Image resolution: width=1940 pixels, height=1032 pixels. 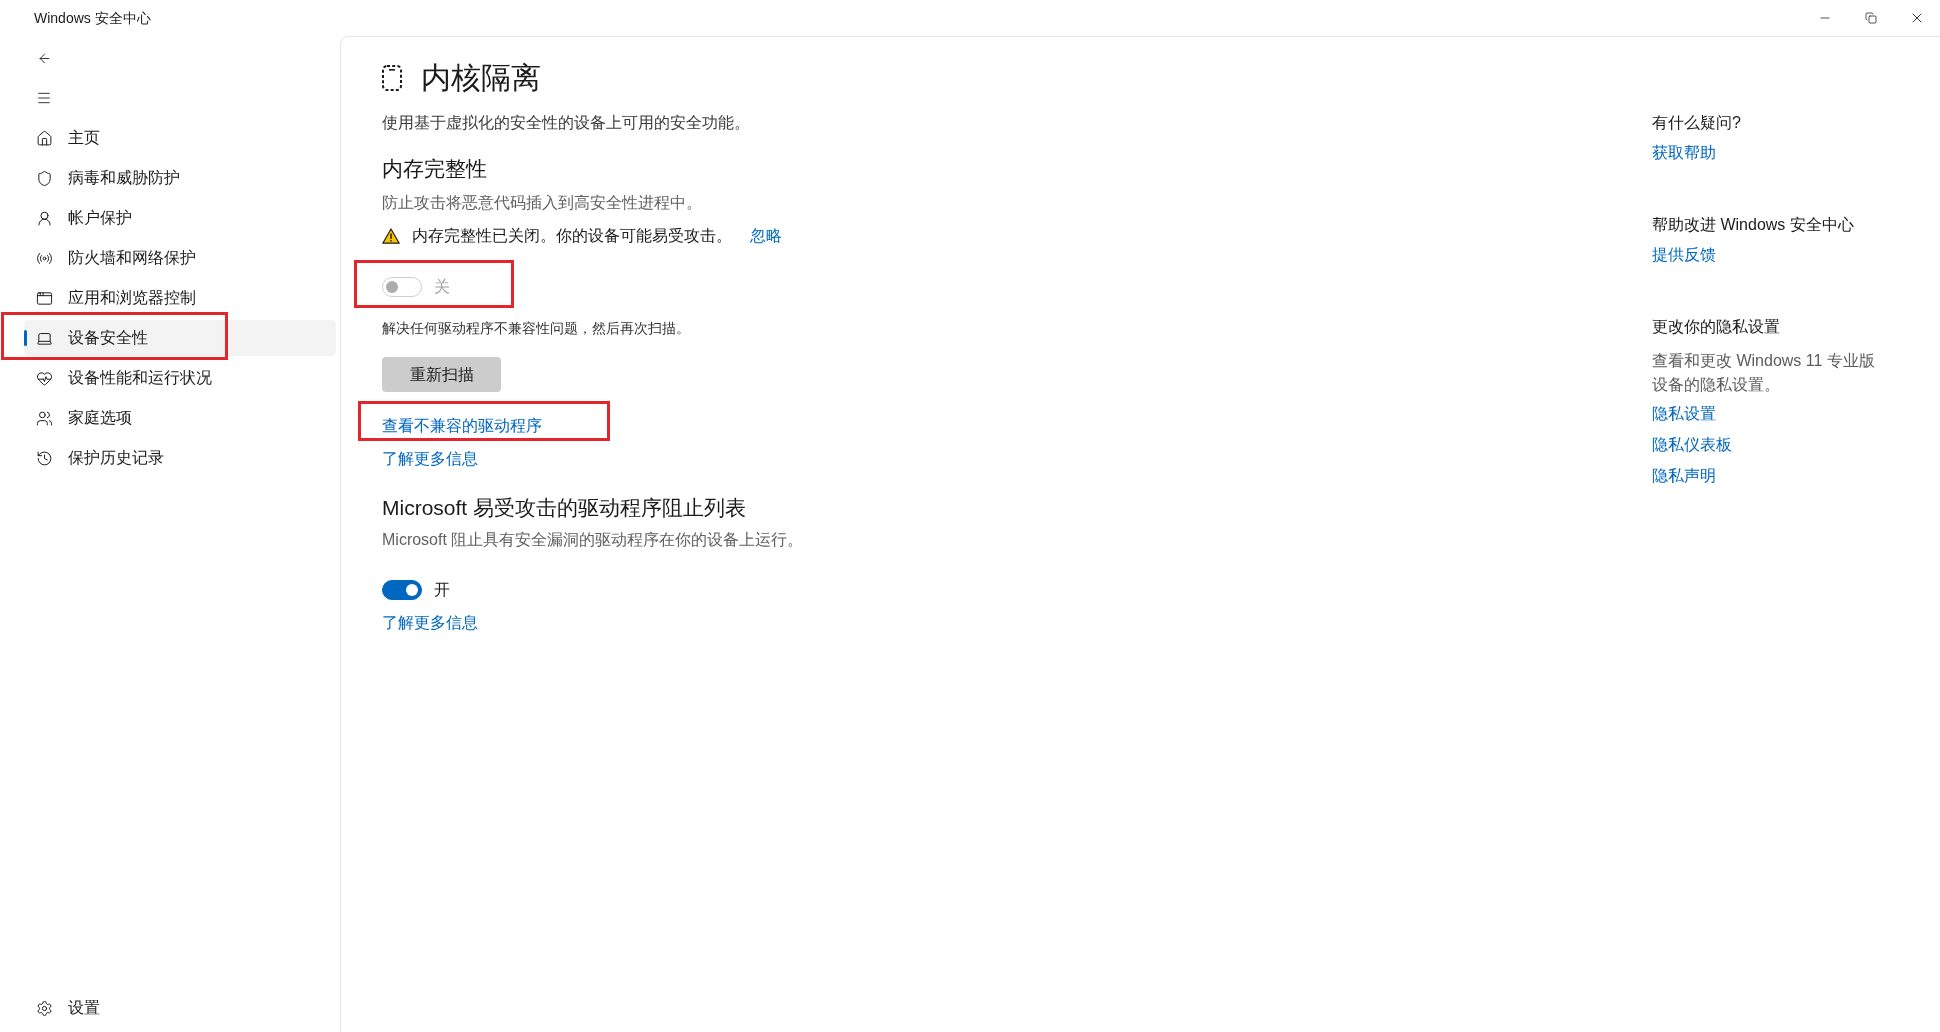 I want to click on page-title: 内核隔离, so click(x=481, y=78).